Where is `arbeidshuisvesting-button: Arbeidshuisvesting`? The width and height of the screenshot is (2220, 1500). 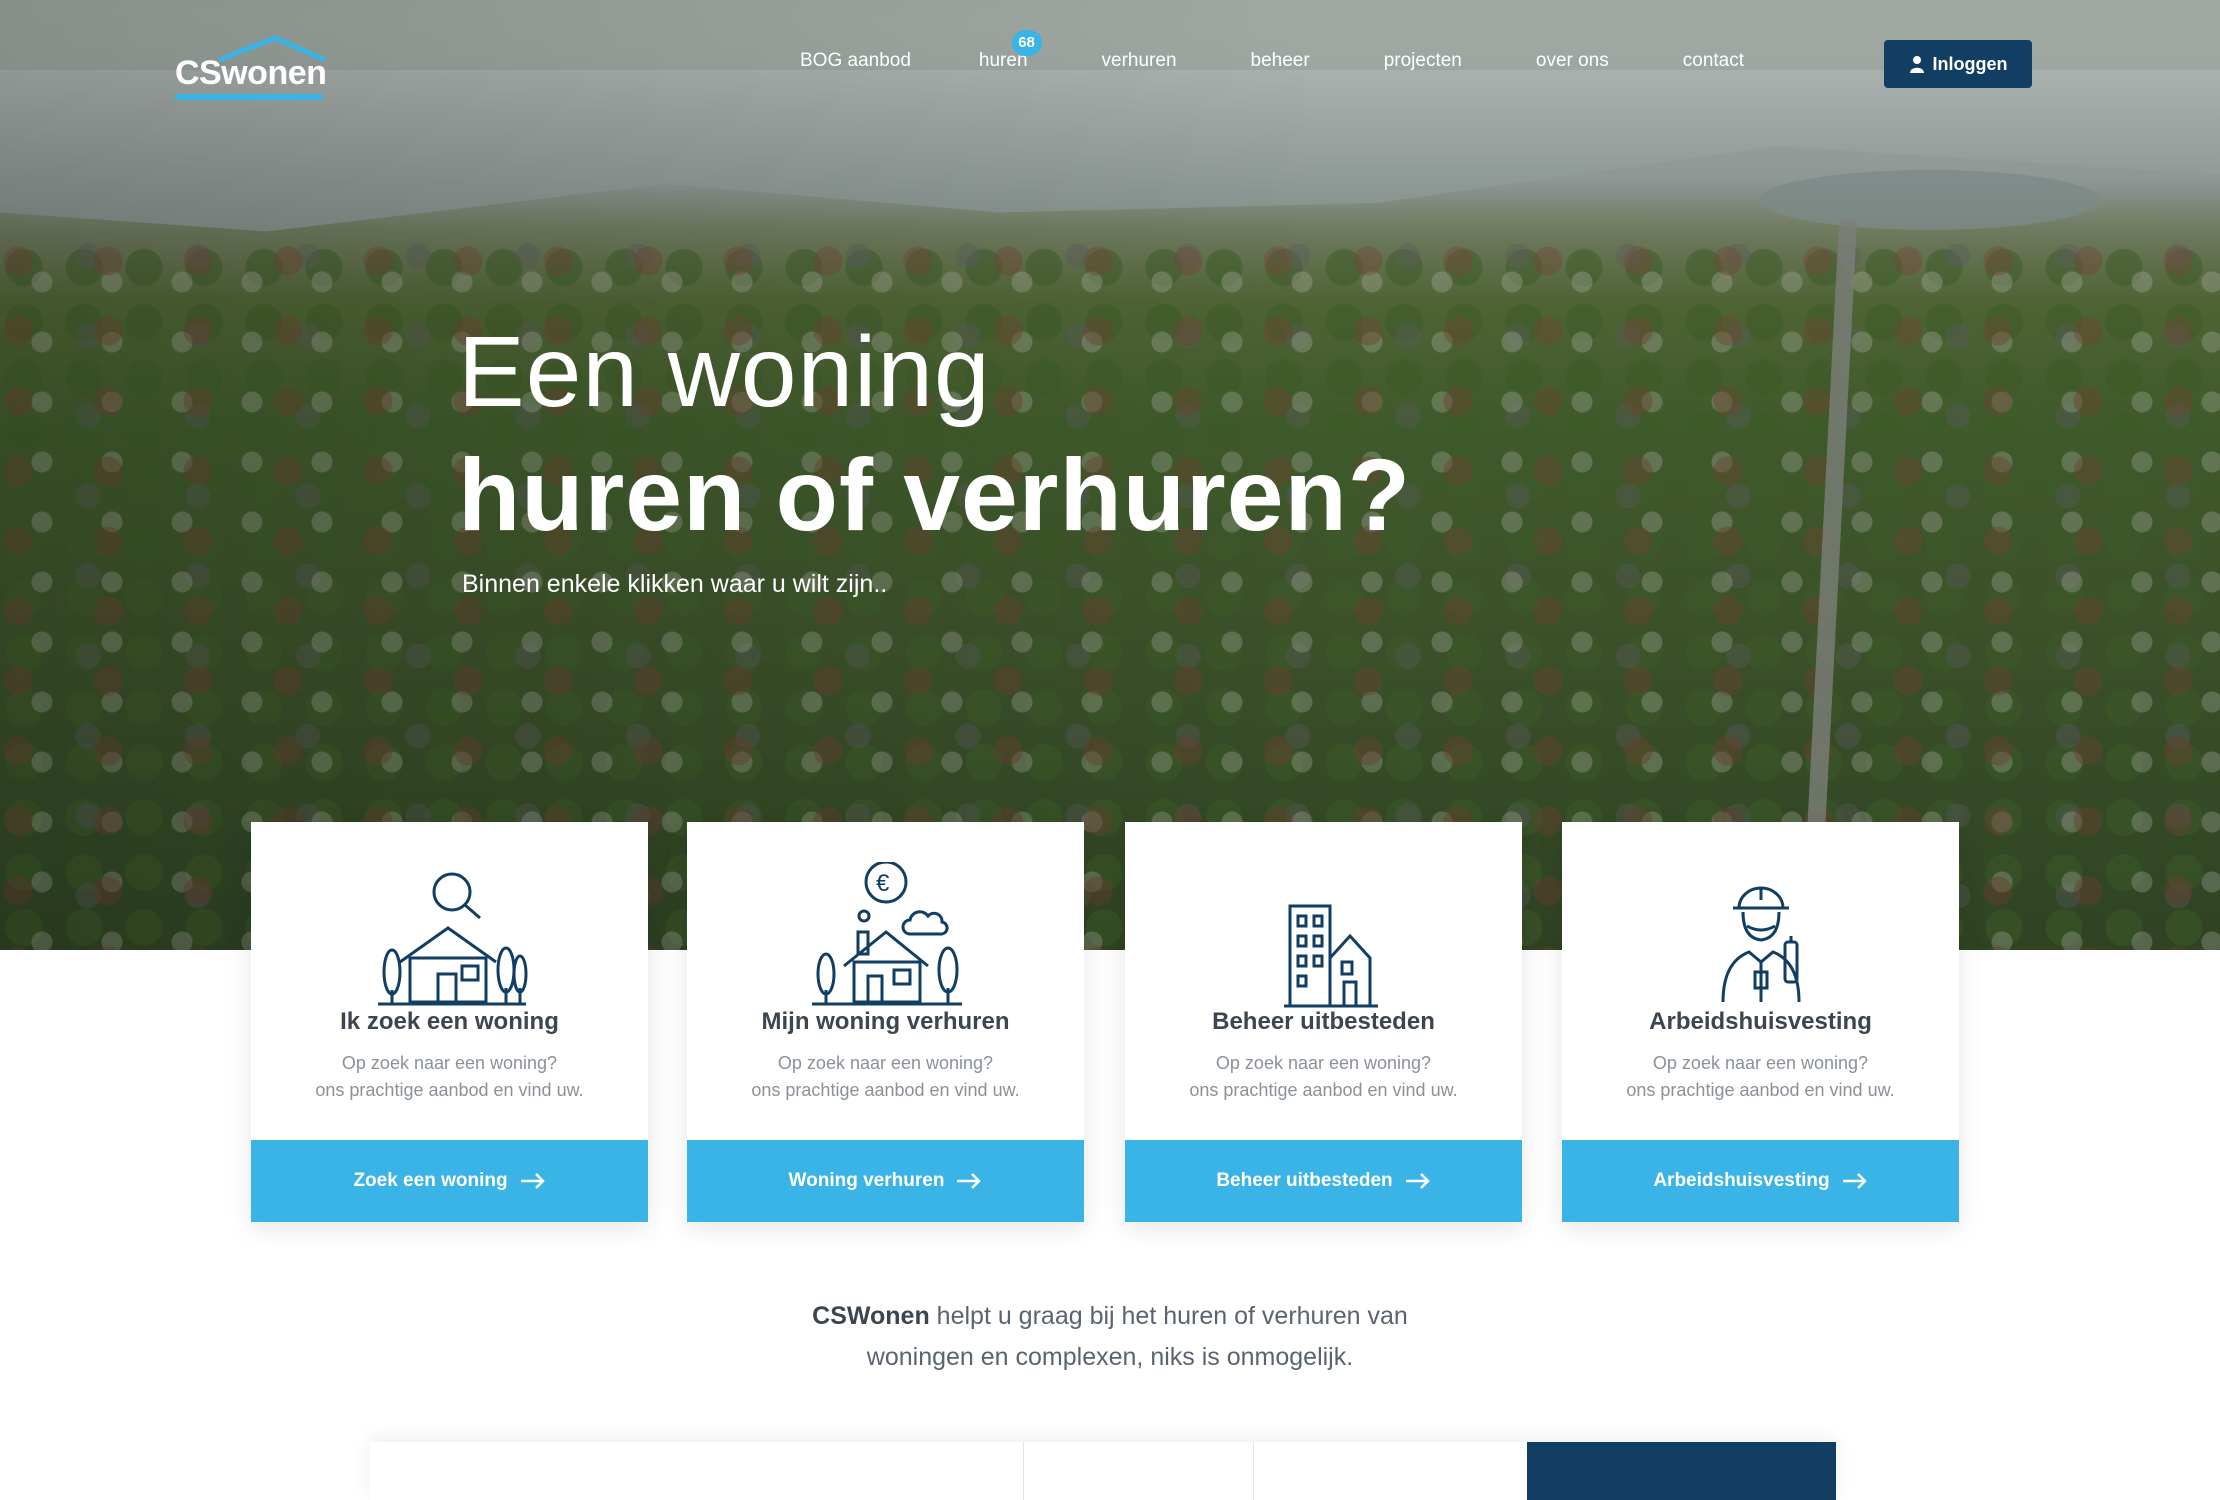 arbeidshuisvesting-button: Arbeidshuisvesting is located at coordinates (1760, 1181).